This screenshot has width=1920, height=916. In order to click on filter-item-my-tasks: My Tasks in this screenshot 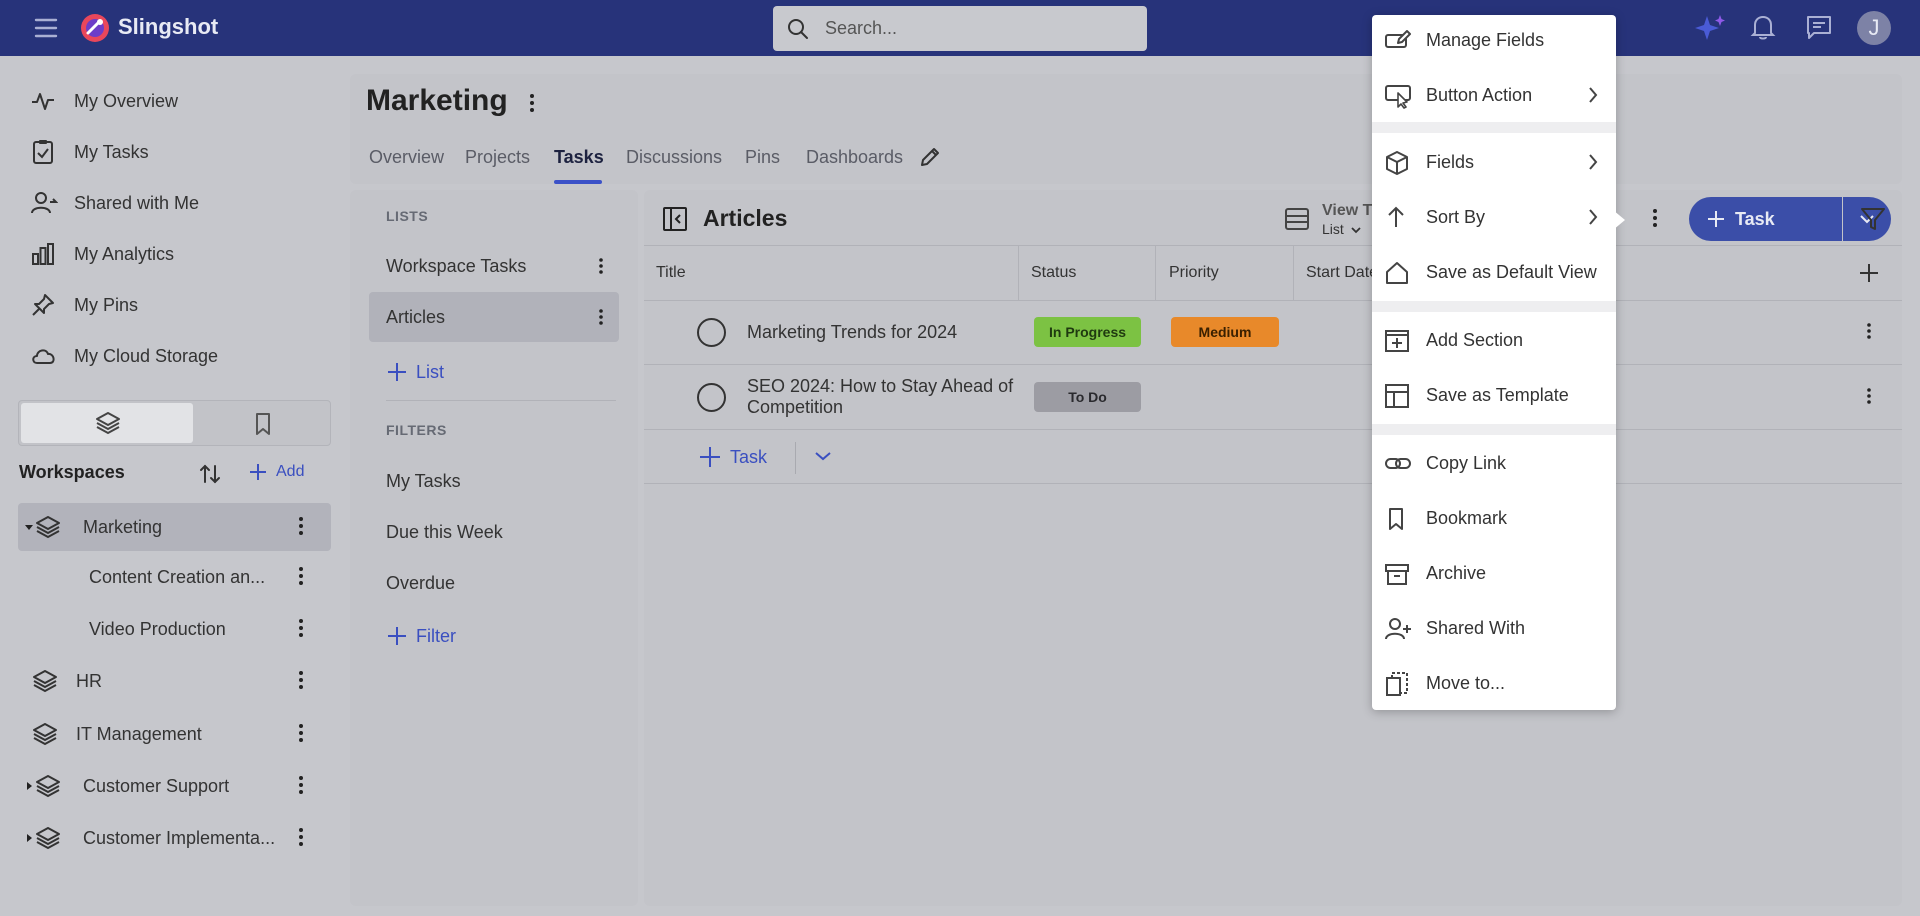, I will do `click(494, 481)`.